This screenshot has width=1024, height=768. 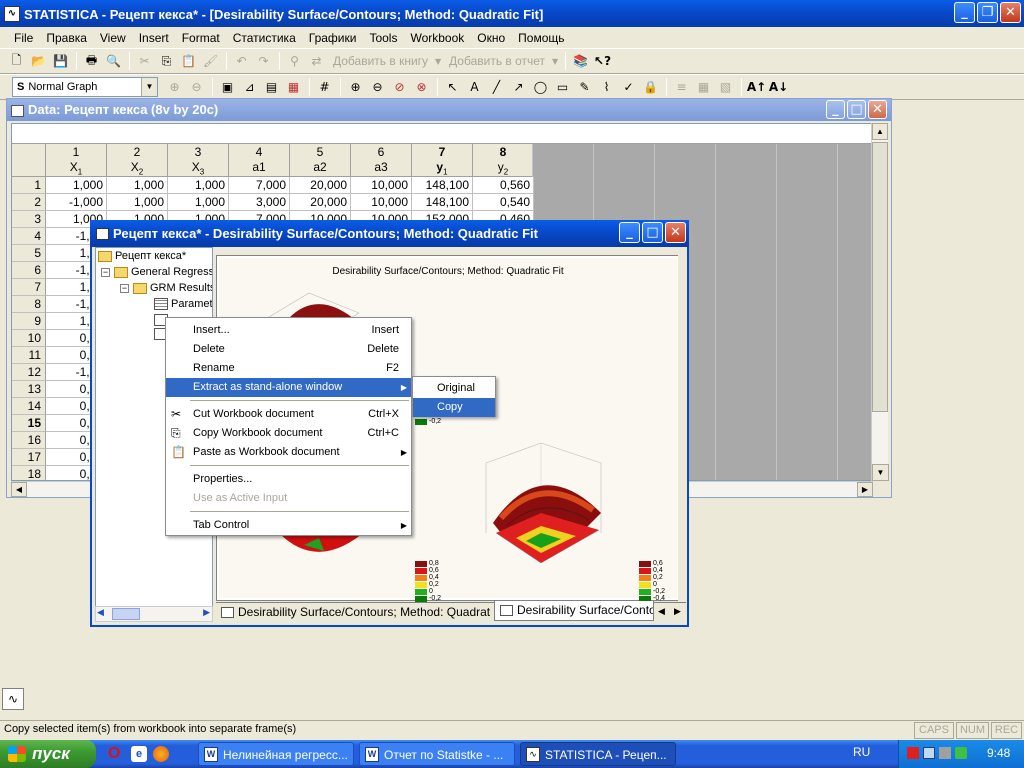 What do you see at coordinates (188, 61) in the screenshot?
I see `paste-icon: 📋` at bounding box center [188, 61].